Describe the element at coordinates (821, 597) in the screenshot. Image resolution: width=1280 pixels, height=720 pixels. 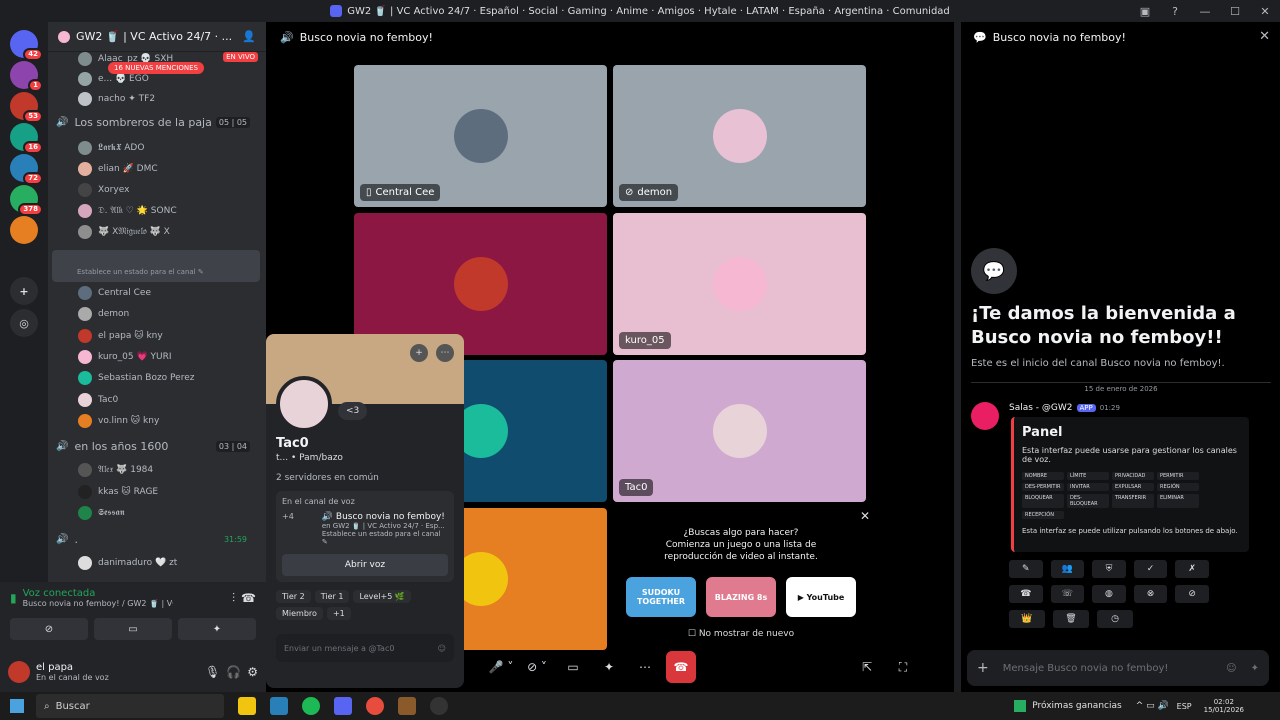
I see `activity-card: ▶ YouTube` at that location.